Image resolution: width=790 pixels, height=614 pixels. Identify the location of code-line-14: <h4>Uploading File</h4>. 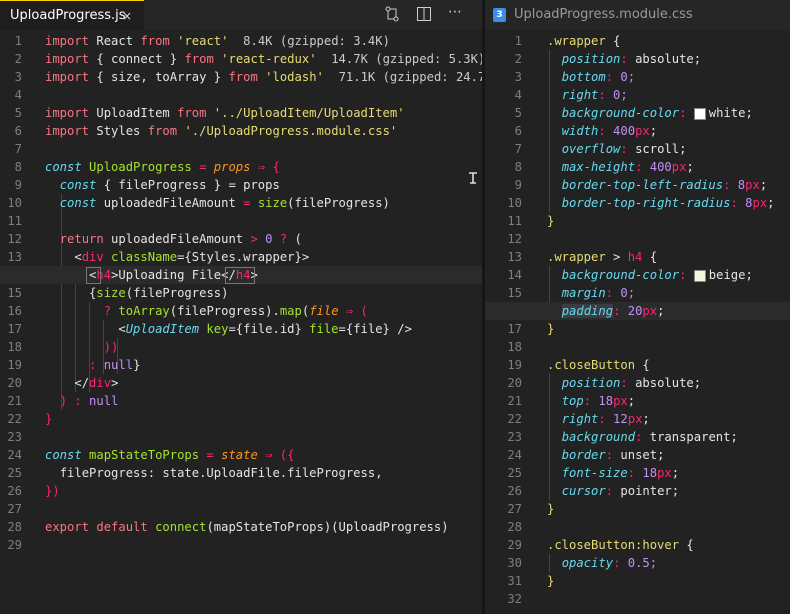
(241, 275).